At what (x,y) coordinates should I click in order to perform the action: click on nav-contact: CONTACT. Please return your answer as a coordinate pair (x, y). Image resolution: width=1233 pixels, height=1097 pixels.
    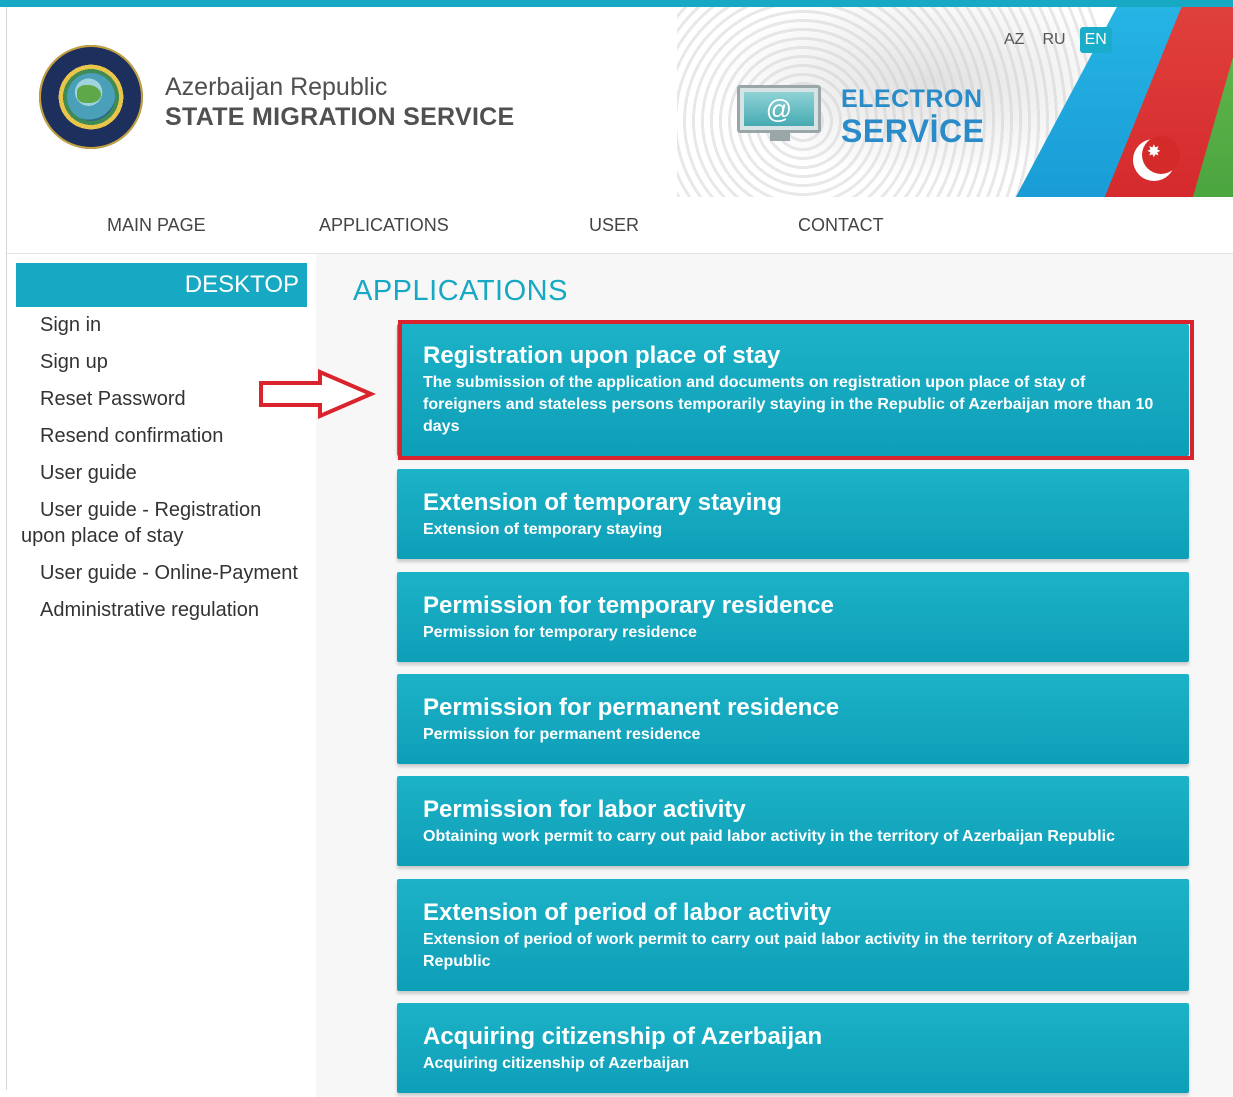
    Looking at the image, I should click on (841, 225).